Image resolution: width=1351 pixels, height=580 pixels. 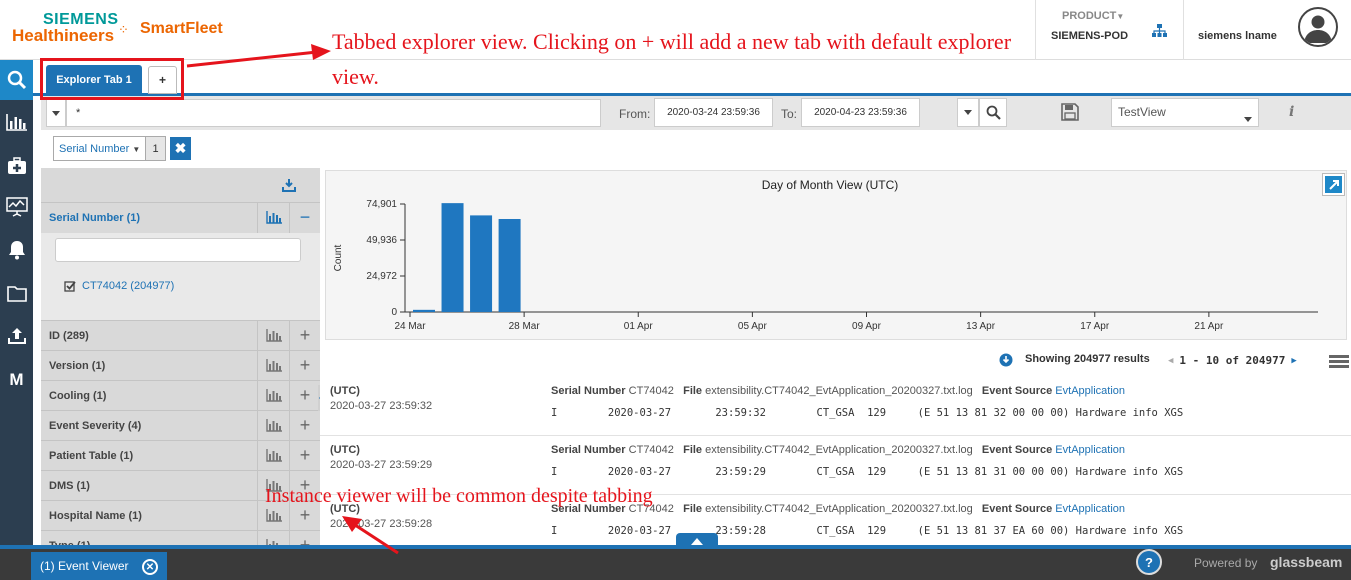 What do you see at coordinates (1159, 32) in the screenshot?
I see `hierarchy-icon` at bounding box center [1159, 32].